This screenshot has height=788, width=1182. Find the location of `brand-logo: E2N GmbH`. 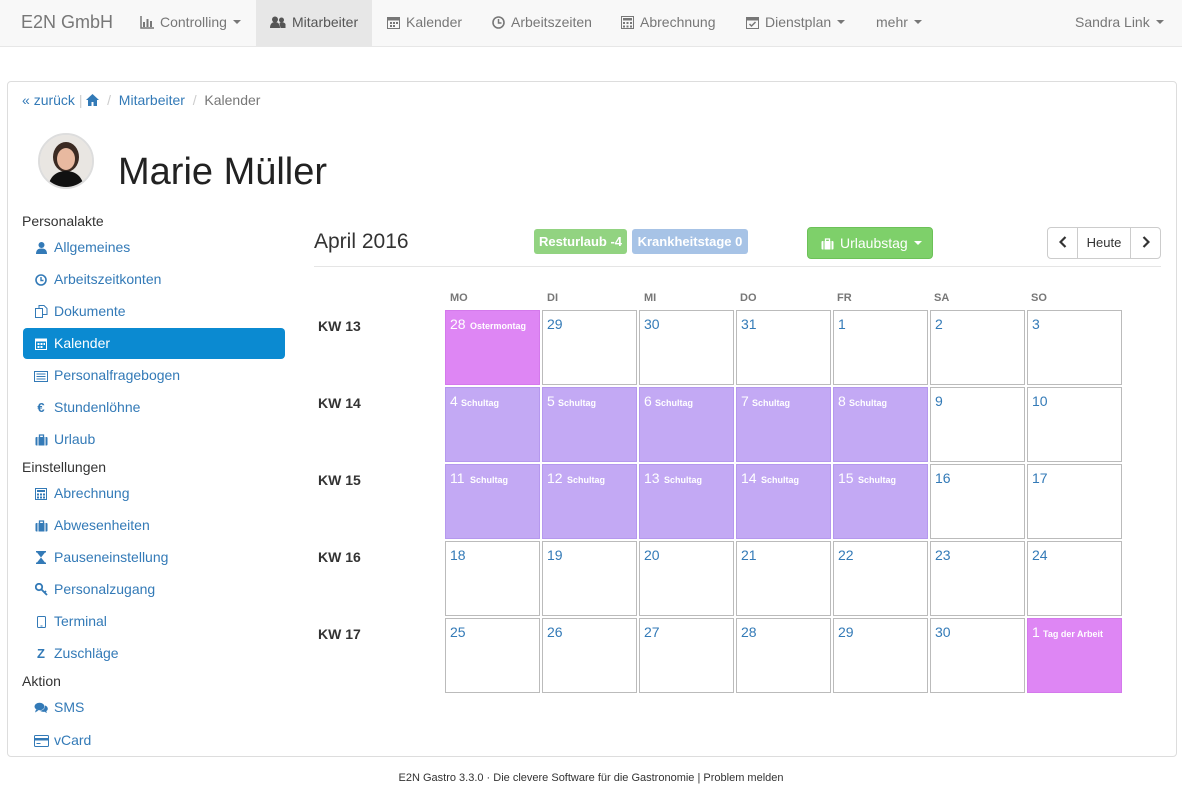

brand-logo: E2N GmbH is located at coordinates (67, 22).